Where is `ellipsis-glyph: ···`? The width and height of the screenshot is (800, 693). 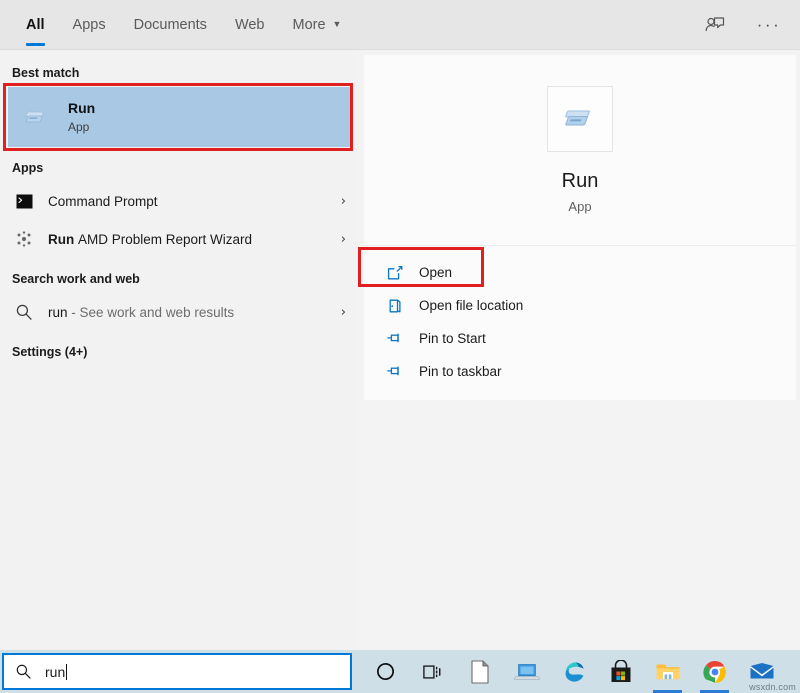 ellipsis-glyph: ··· is located at coordinates (769, 24).